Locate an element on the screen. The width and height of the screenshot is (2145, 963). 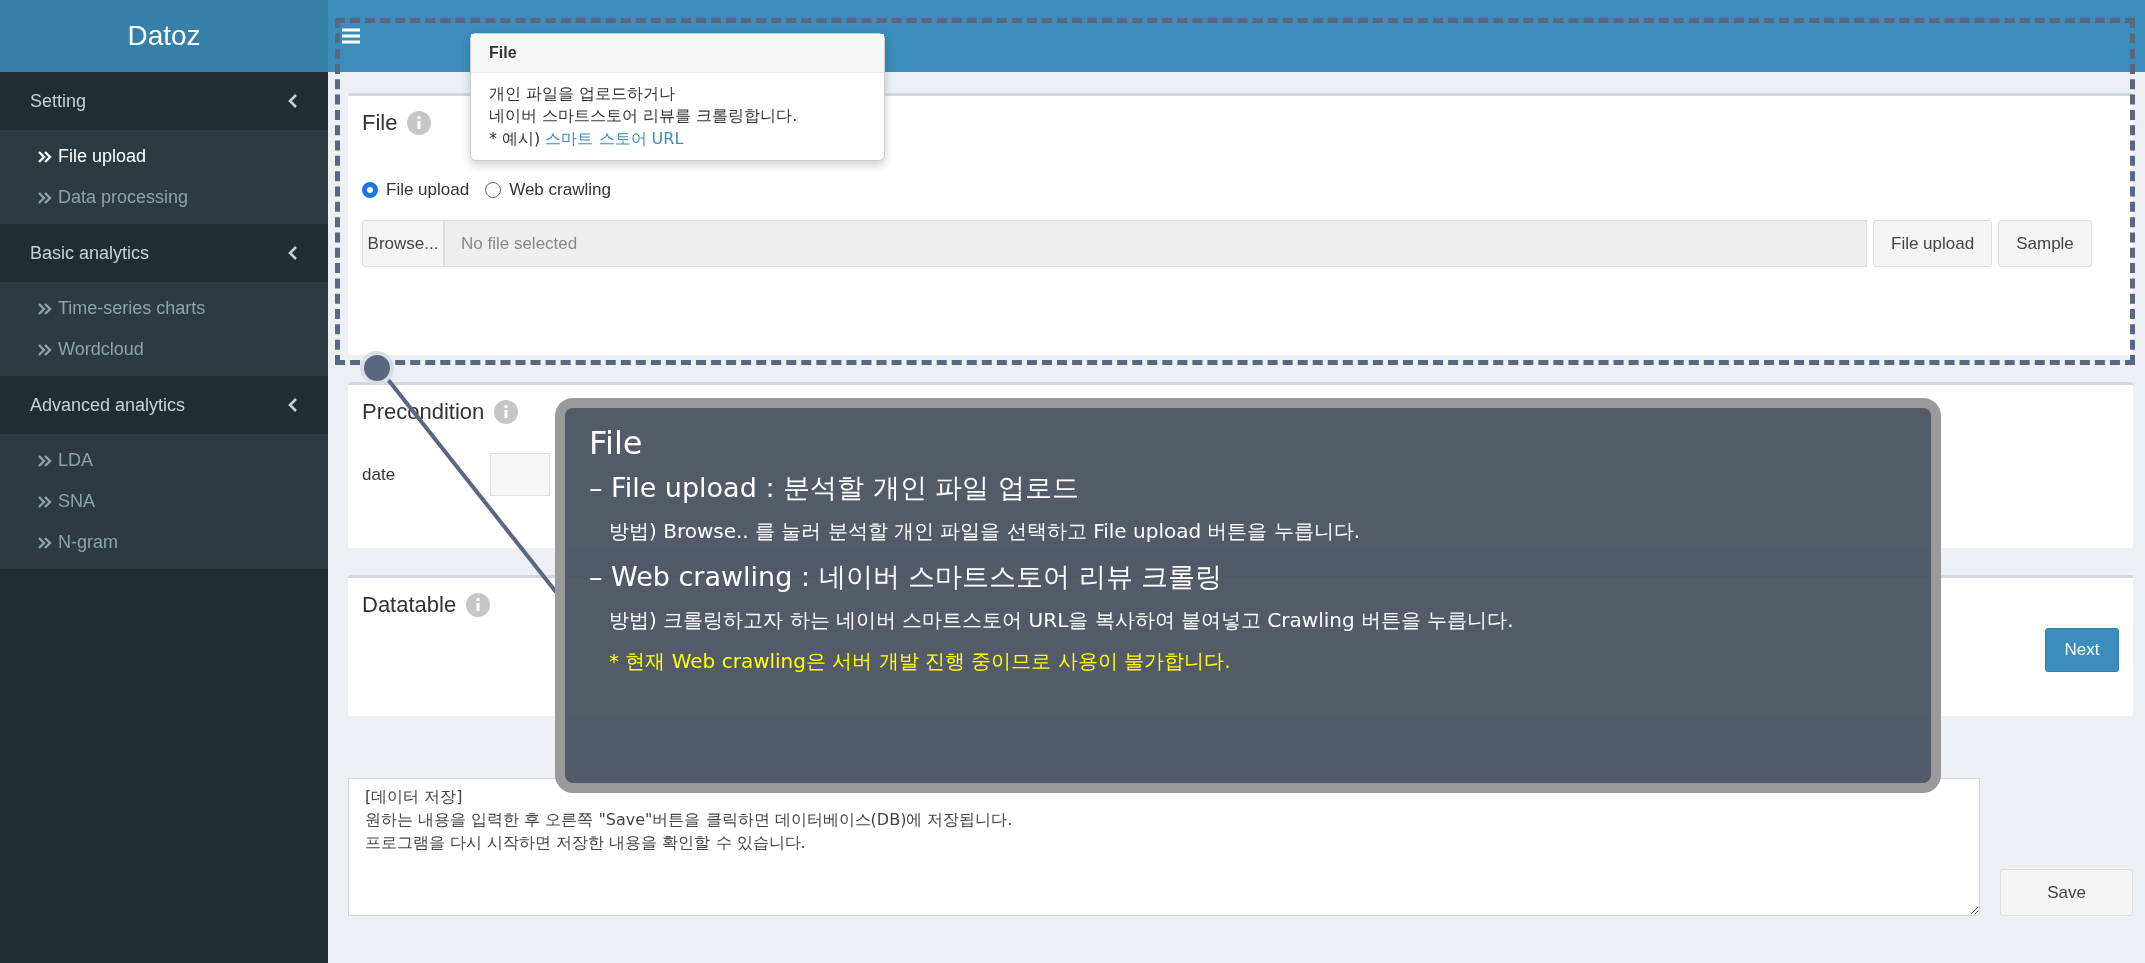
sidebar-item: SNA is located at coordinates (164, 501).